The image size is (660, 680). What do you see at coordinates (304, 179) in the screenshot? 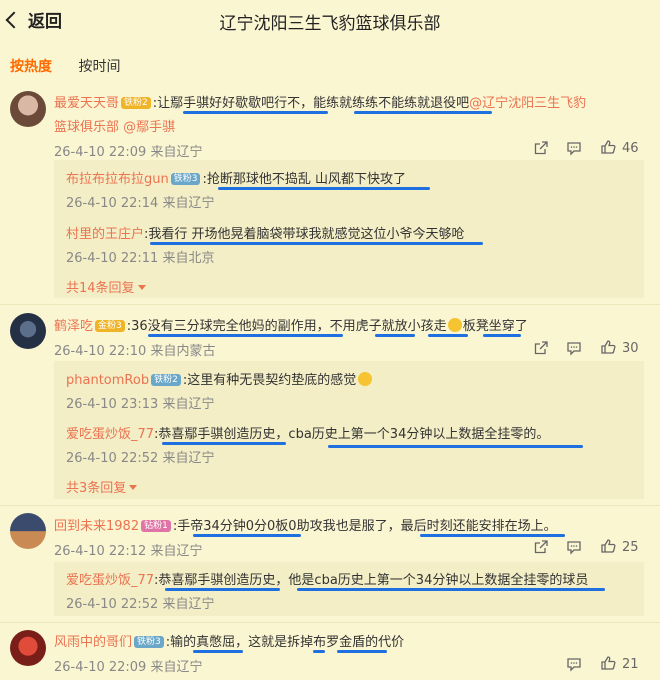
I see `reply-text: :抢断那球他不捣乱 山风都下快攻了` at bounding box center [304, 179].